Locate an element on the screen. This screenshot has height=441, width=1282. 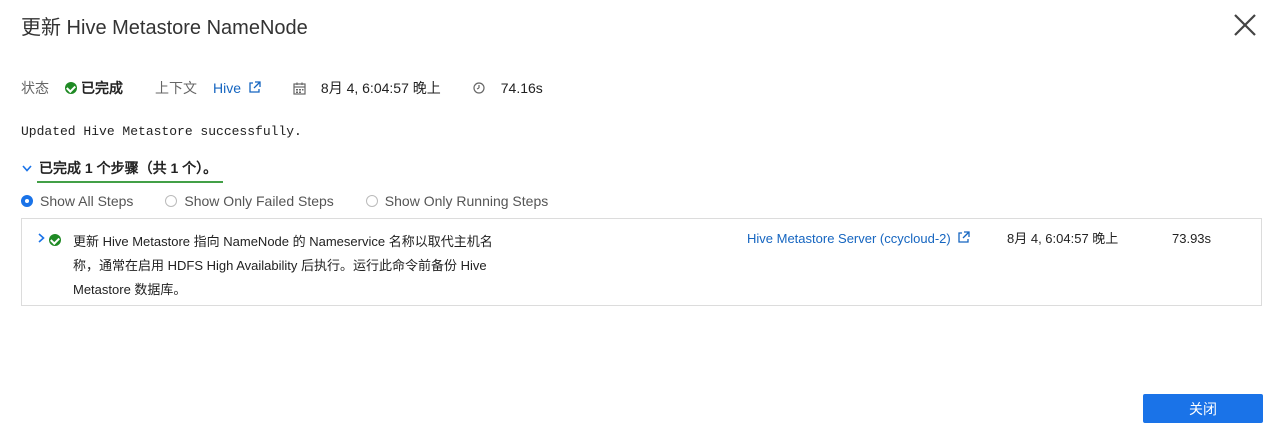
filter-failed-steps-label: Show Only Failed Steps is located at coordinates (259, 201).